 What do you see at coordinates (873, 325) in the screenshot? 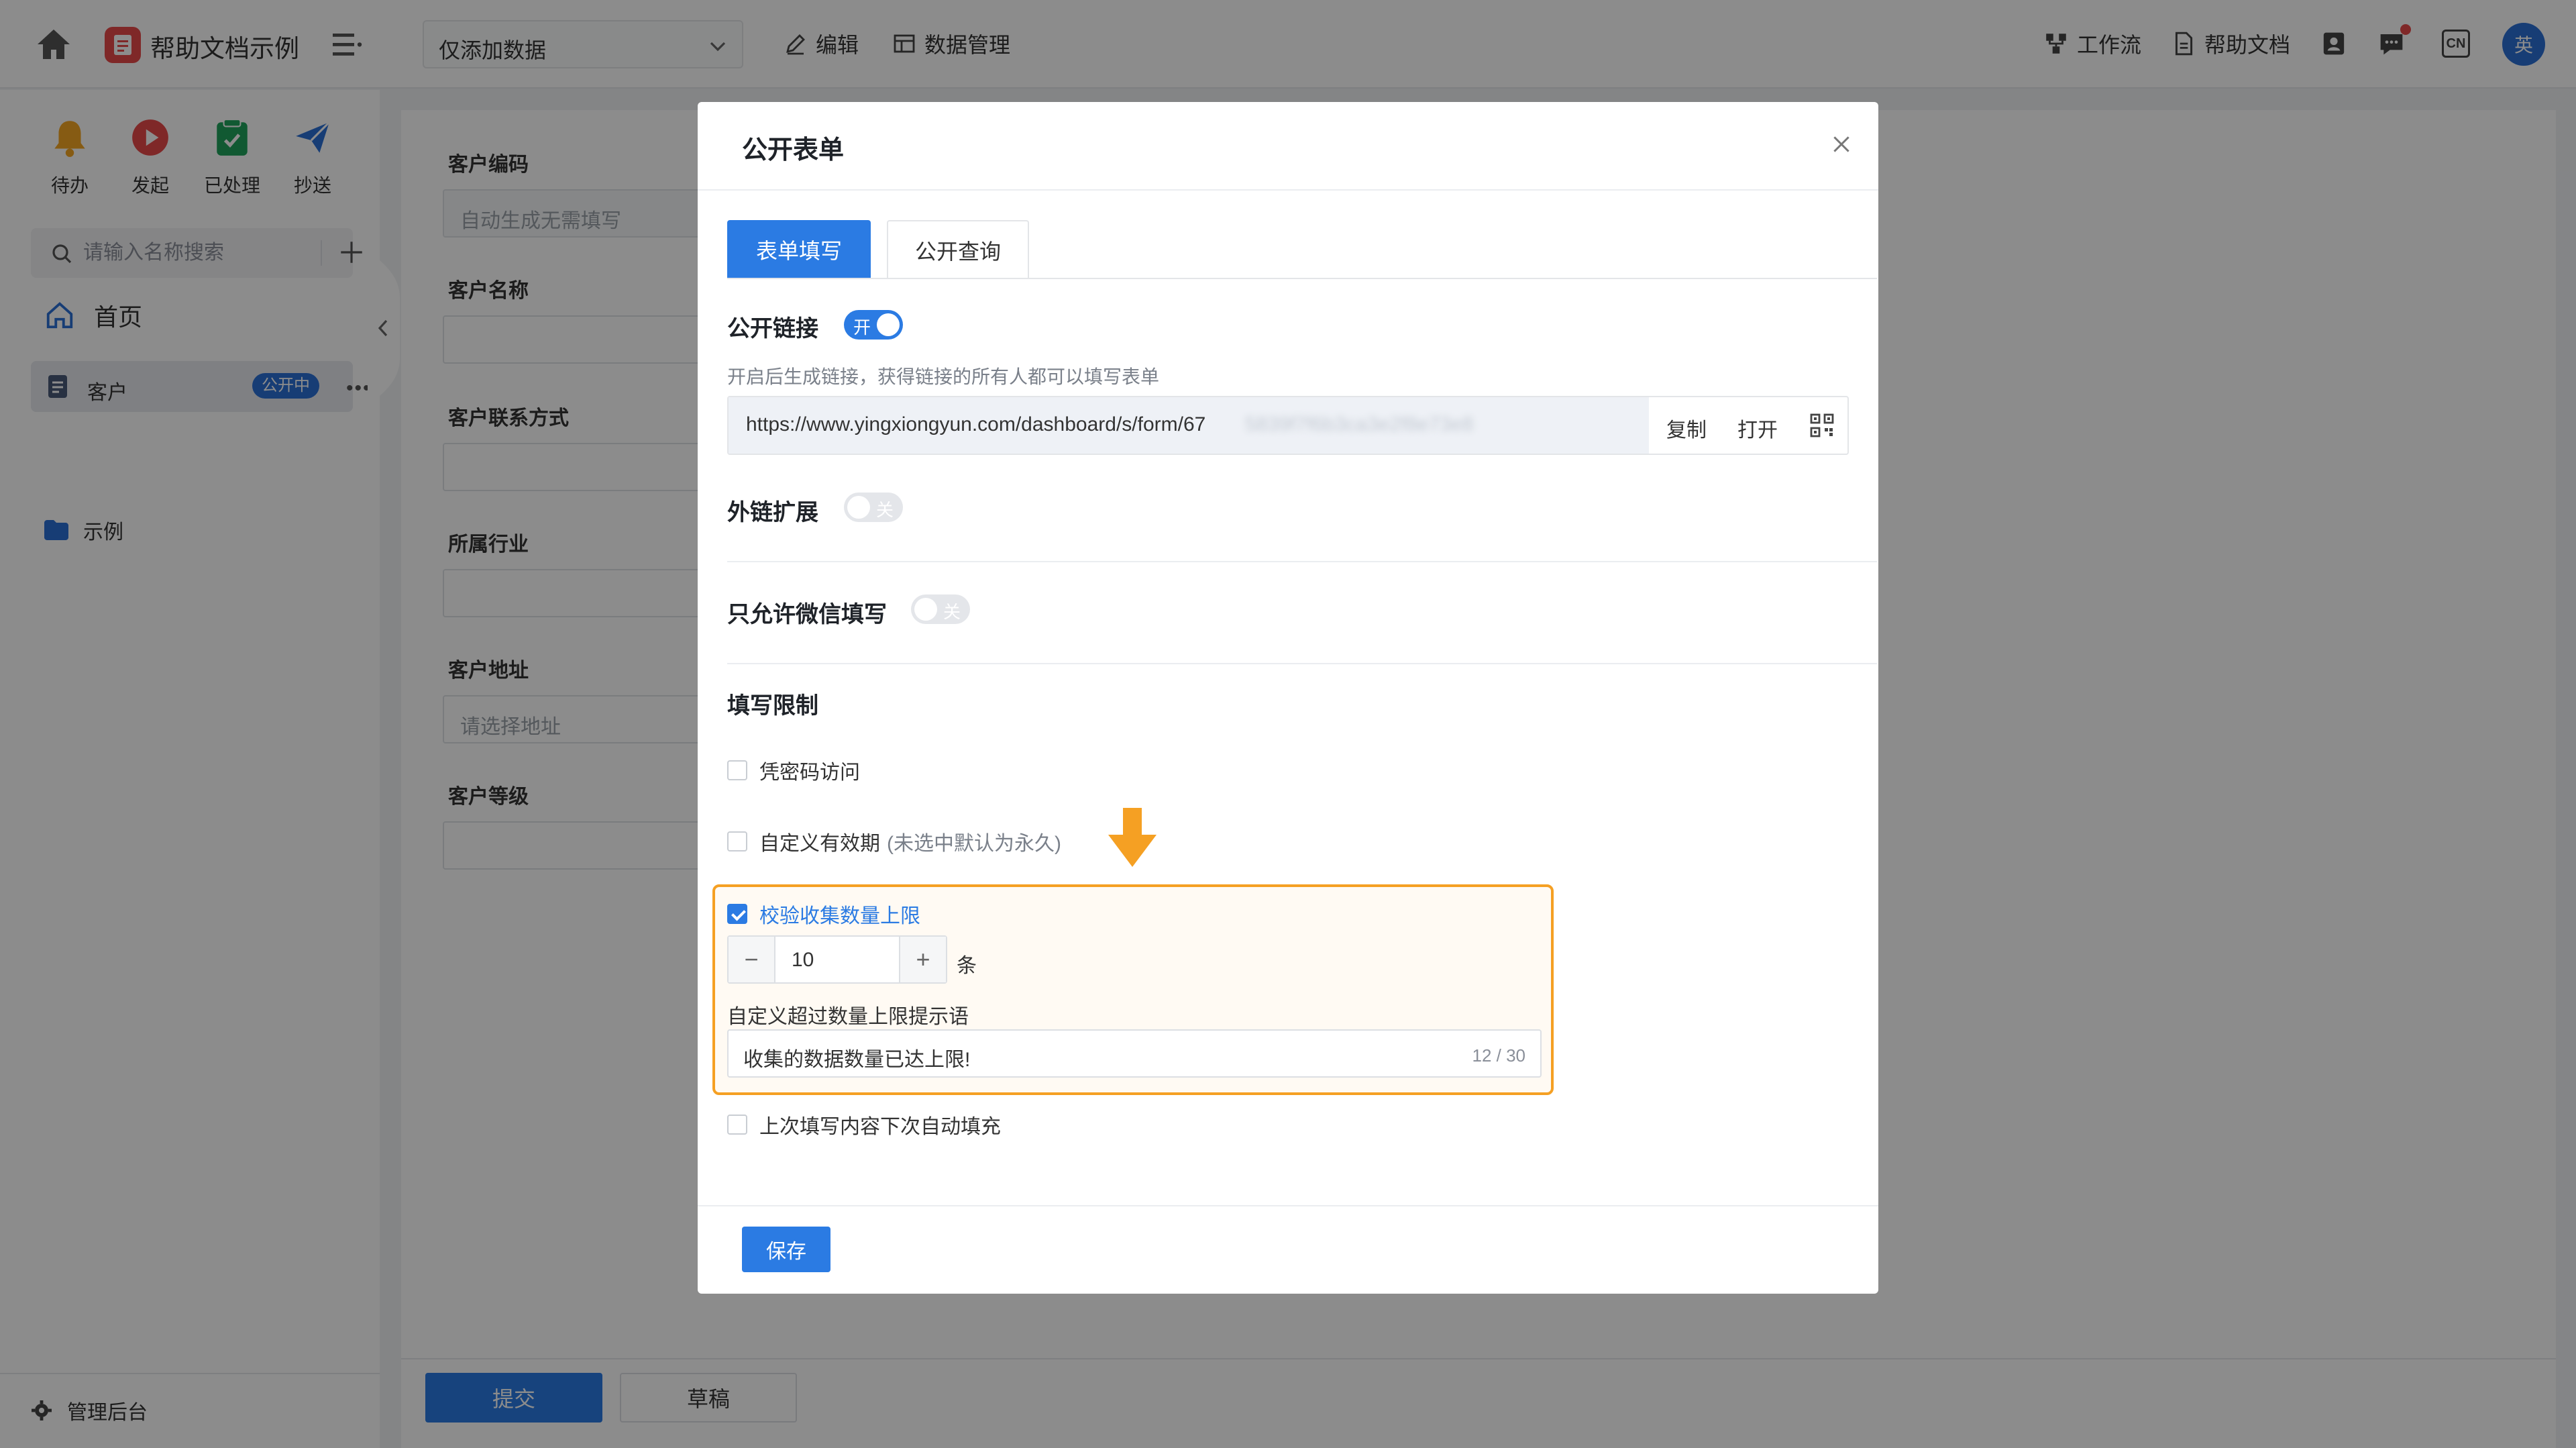
I see `public-link-toggle: 开` at bounding box center [873, 325].